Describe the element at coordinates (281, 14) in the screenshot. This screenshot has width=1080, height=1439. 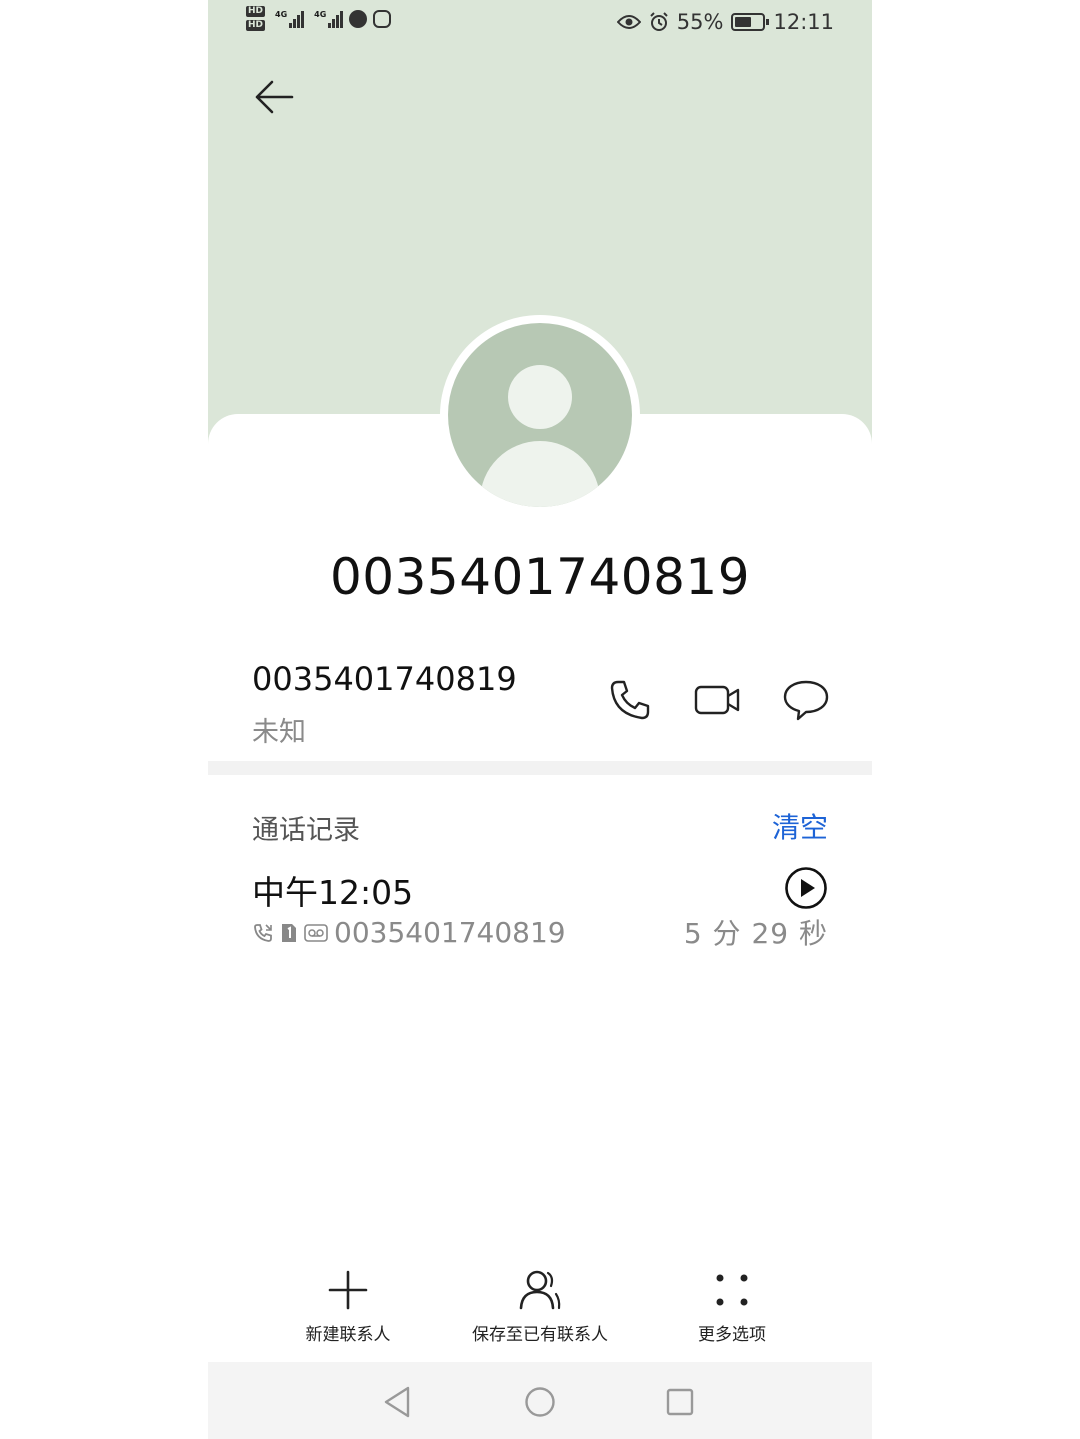
I see `network-type-sim1: 4G` at that location.